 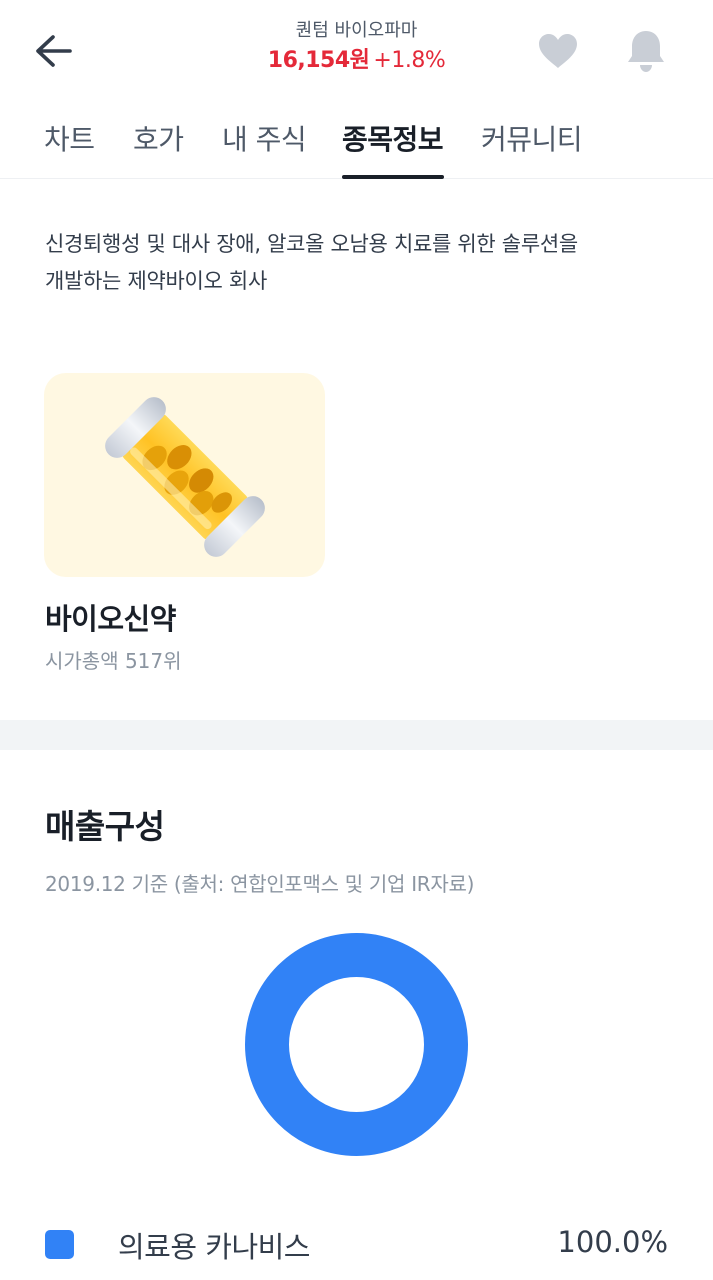 What do you see at coordinates (393, 177) in the screenshot?
I see `active-tab-indicator` at bounding box center [393, 177].